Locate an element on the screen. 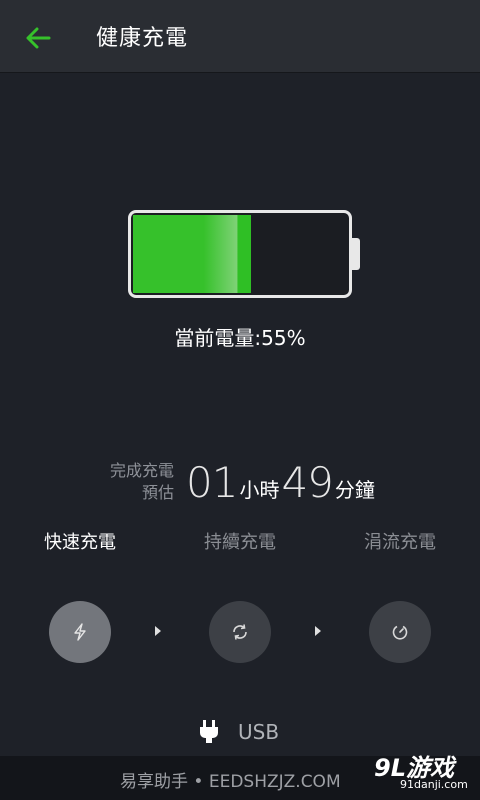  estimate-minutes: 49 is located at coordinates (307, 482).